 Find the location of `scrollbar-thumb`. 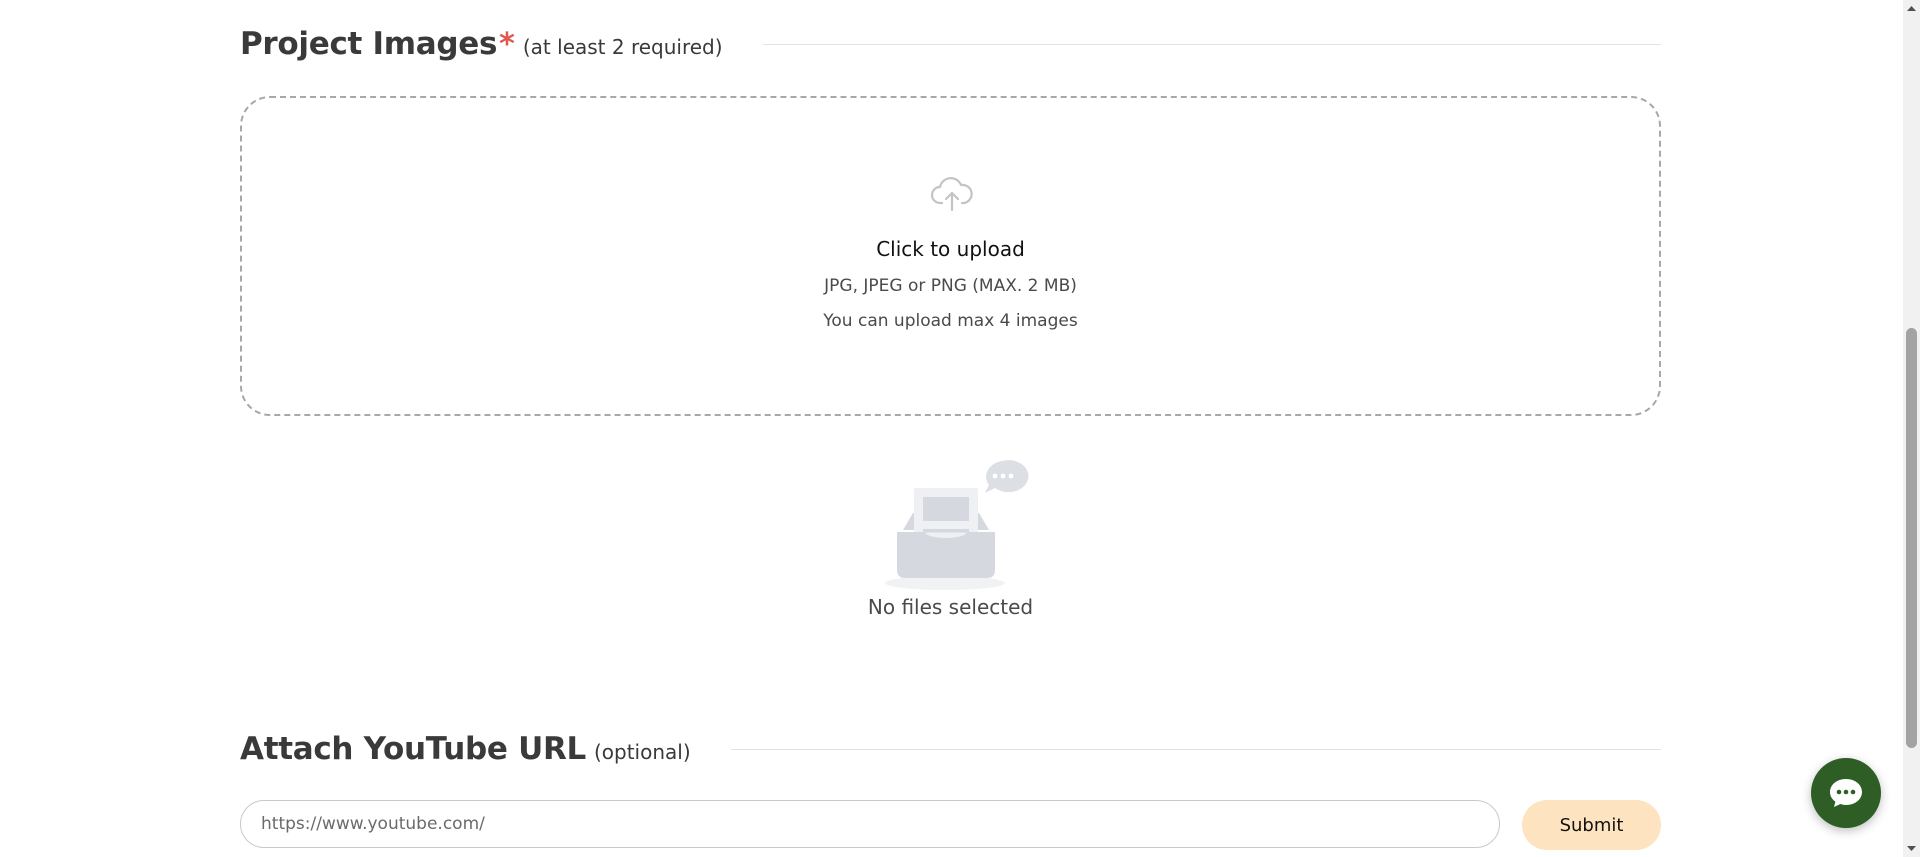

scrollbar-thumb is located at coordinates (1911, 538).